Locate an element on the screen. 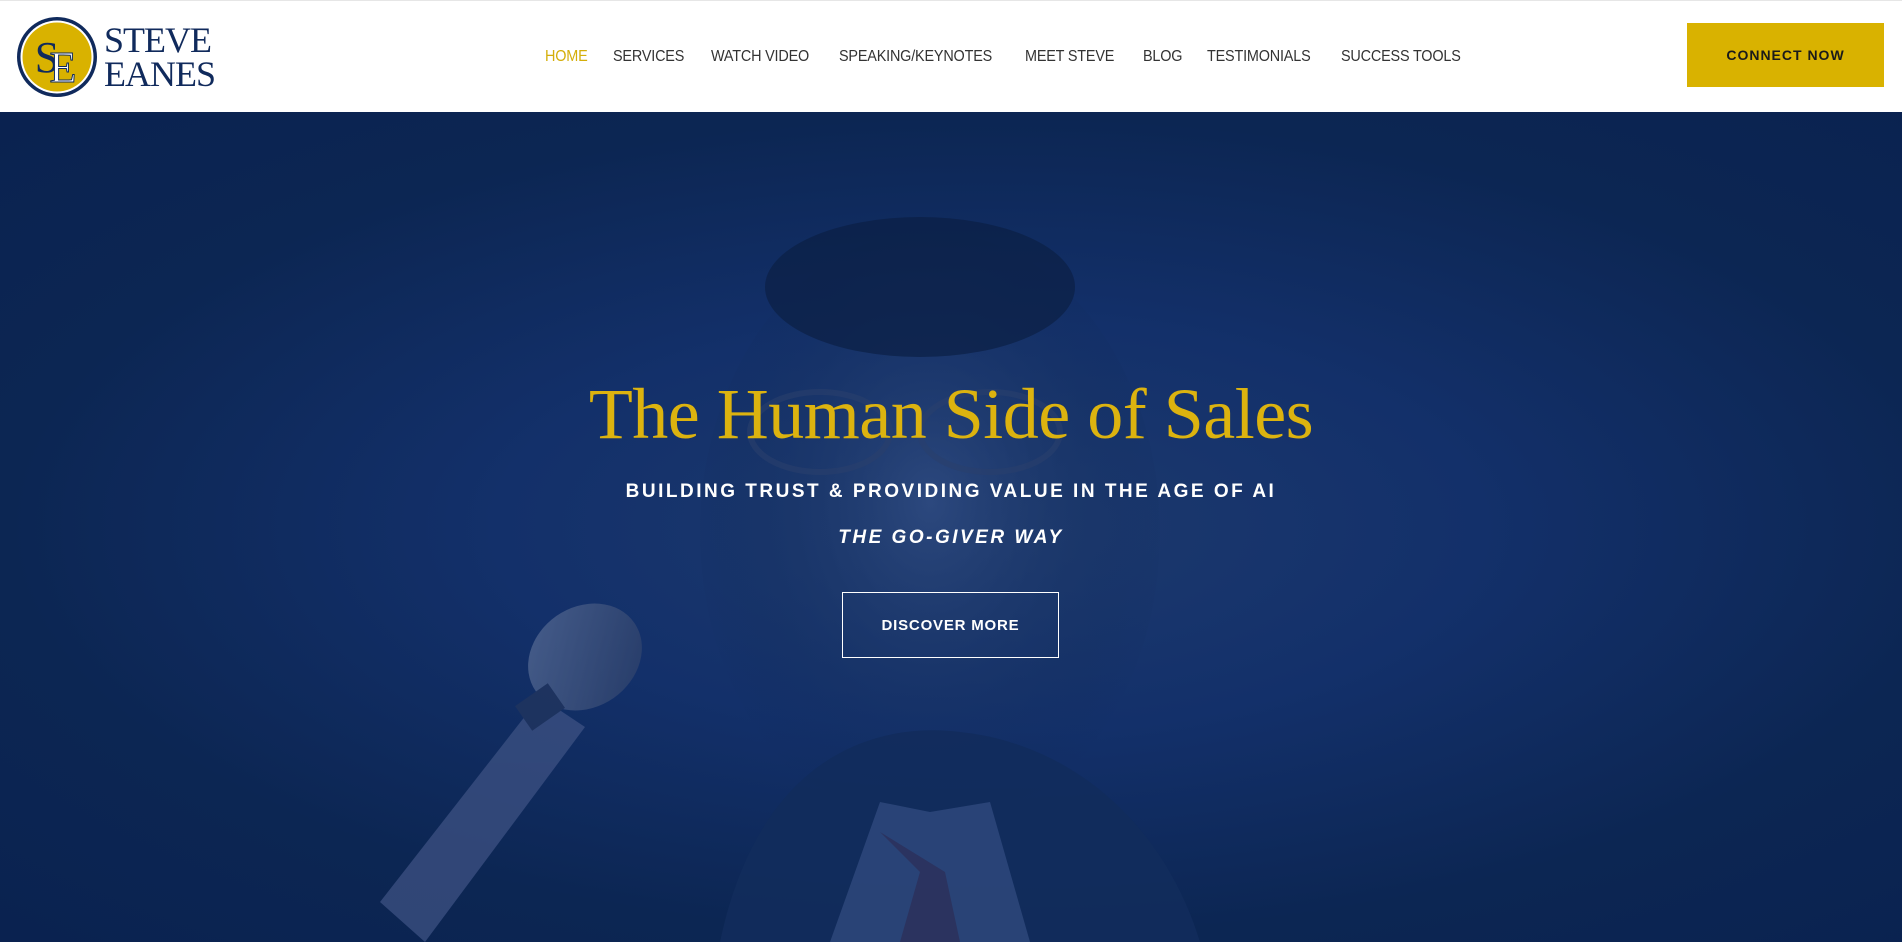 This screenshot has height=942, width=1902. svg-text: E is located at coordinates (63, 67).